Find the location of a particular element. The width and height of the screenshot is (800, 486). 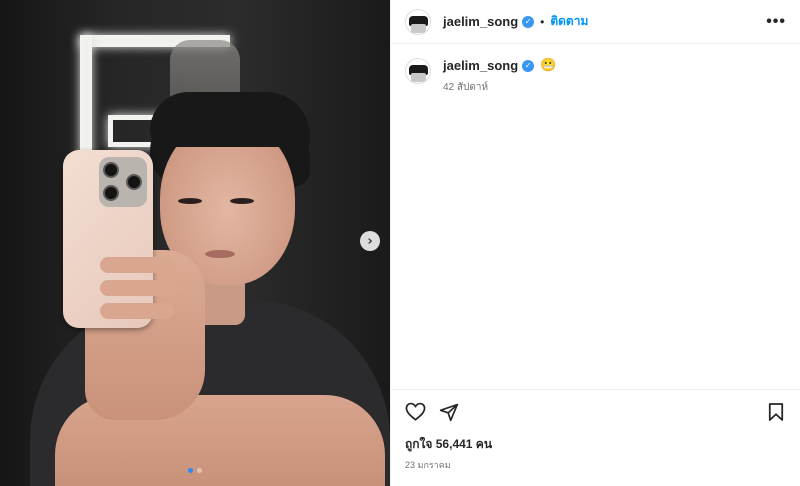

caption-time-ago: 42 สัปดาห์ is located at coordinates (499, 87).